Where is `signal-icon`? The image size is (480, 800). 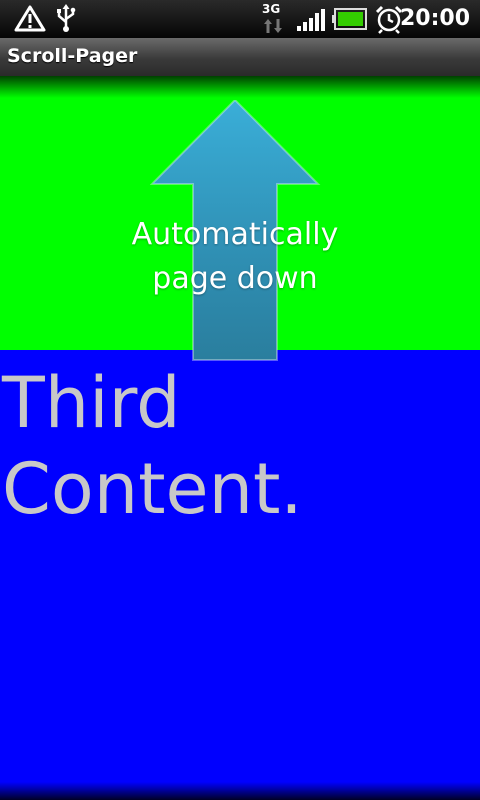 signal-icon is located at coordinates (311, 20).